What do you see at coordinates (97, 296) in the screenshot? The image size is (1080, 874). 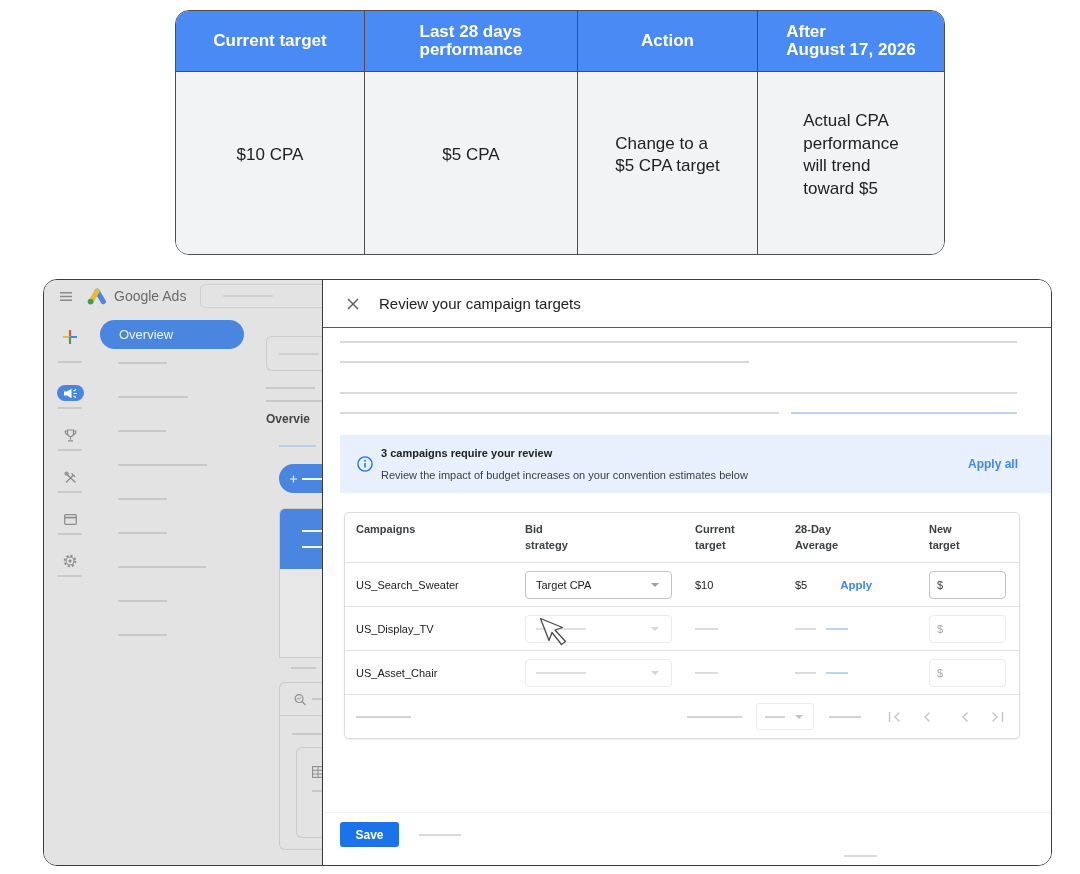 I see `triangle-logo-icon` at bounding box center [97, 296].